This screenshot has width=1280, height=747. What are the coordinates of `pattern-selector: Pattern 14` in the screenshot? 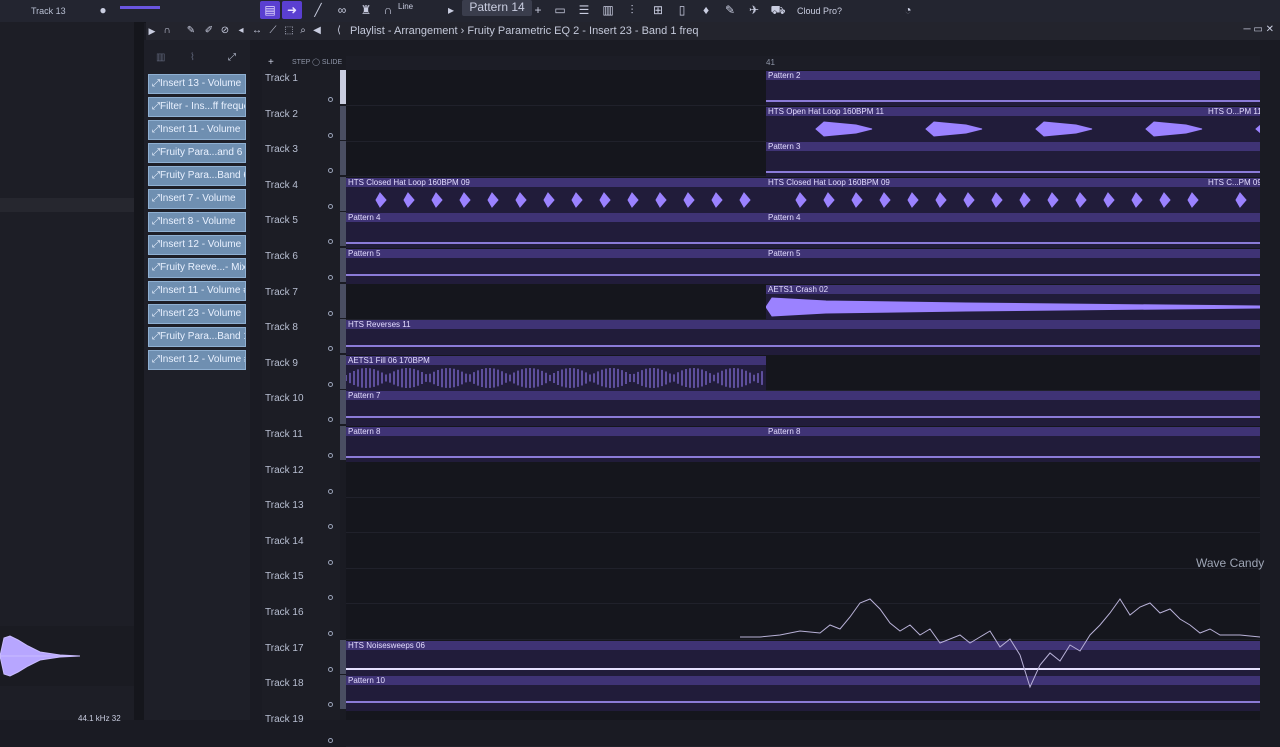 It's located at (497, 8).